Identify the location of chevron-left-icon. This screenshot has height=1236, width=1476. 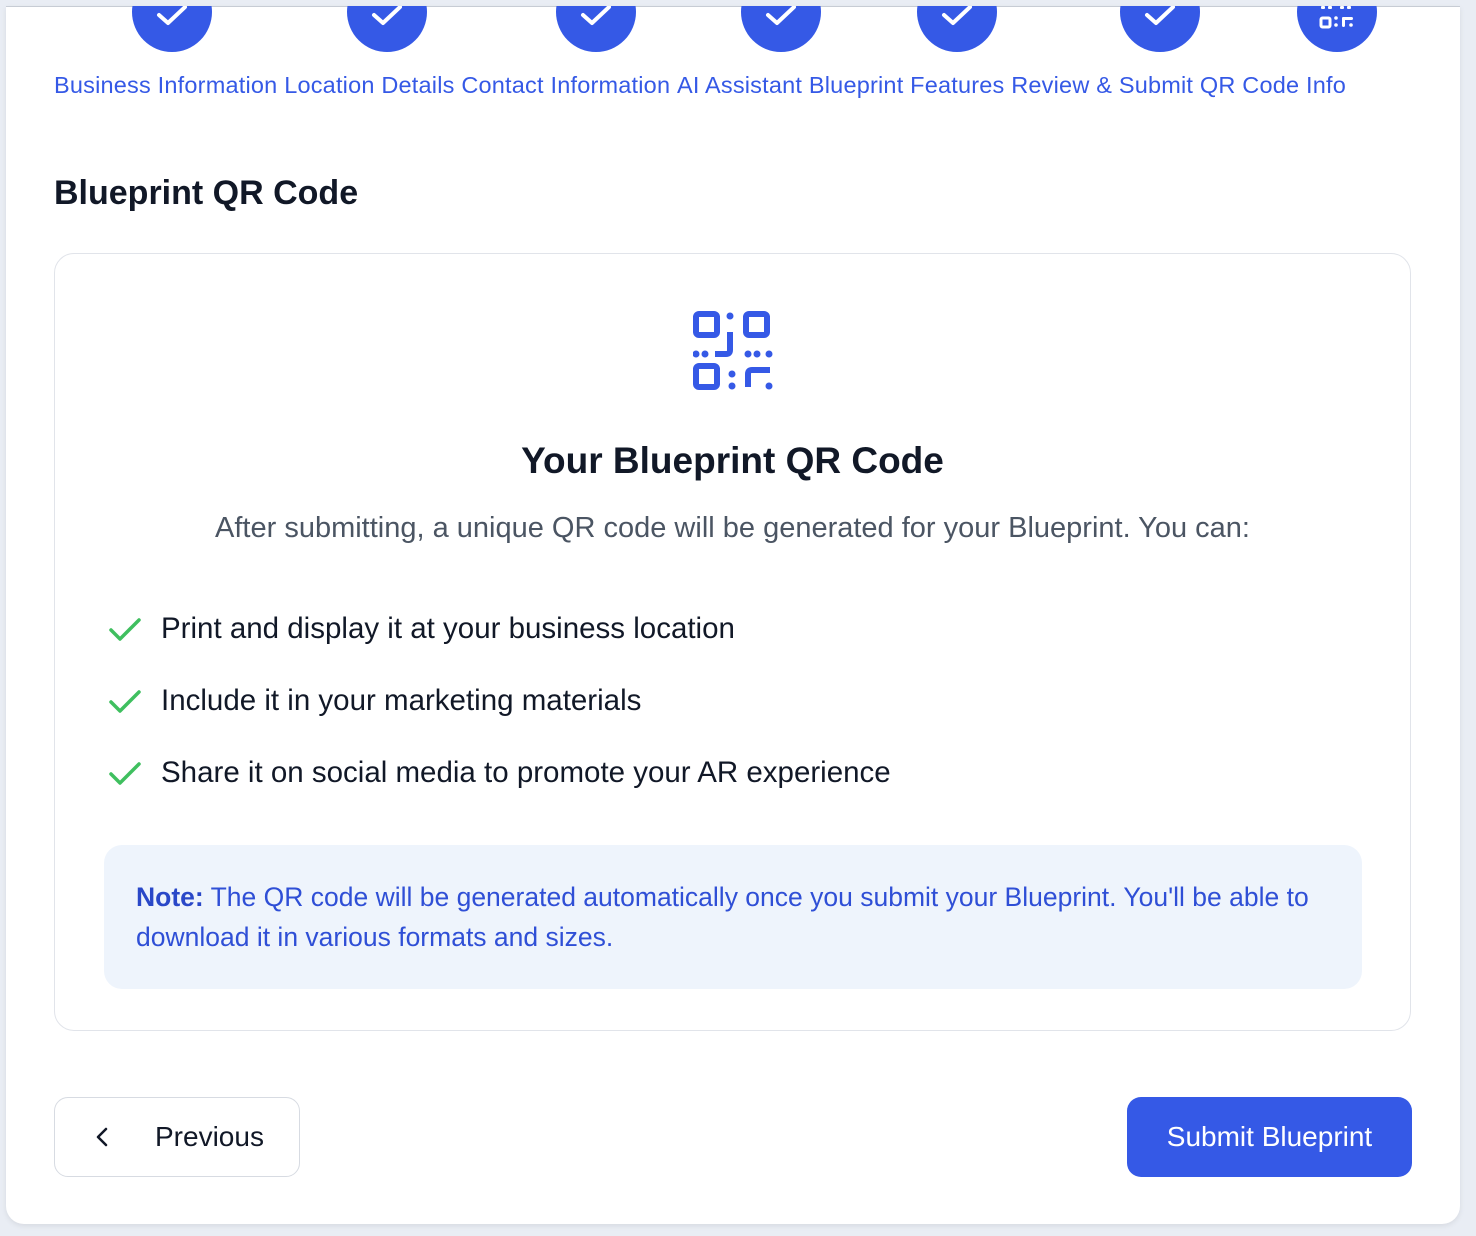
(102, 1137).